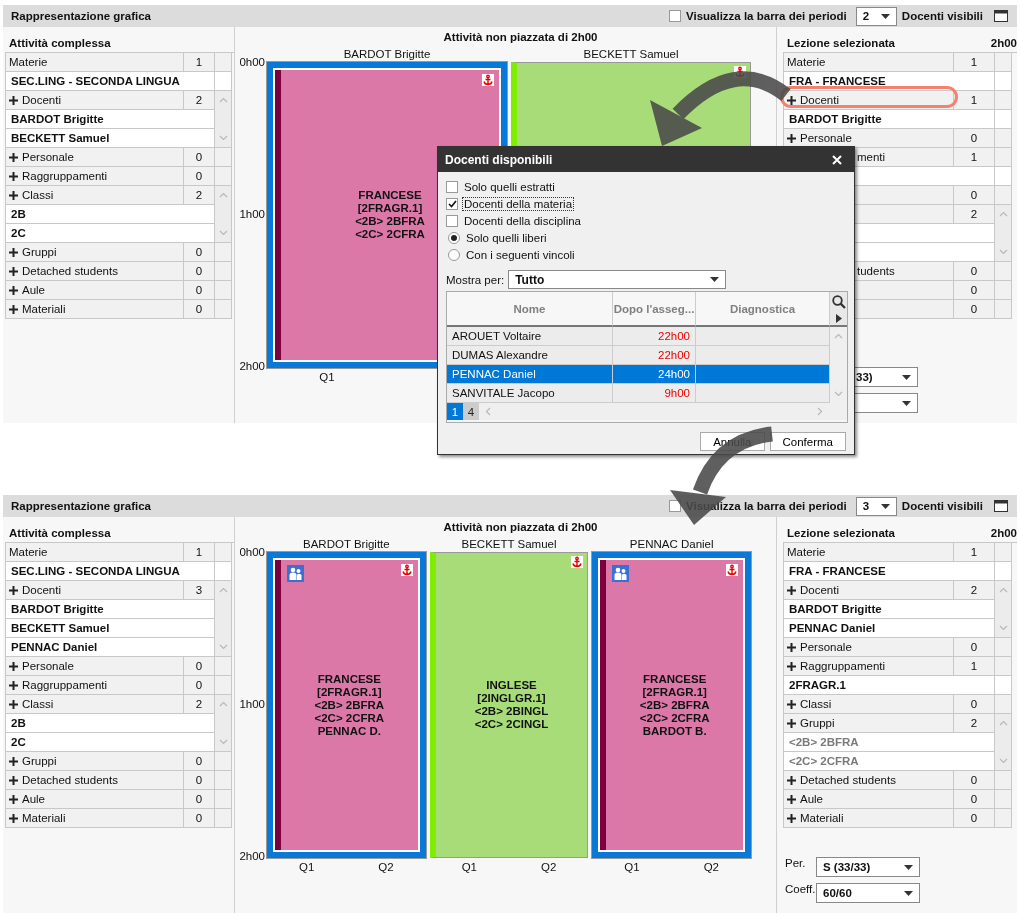  Describe the element at coordinates (838, 301) in the screenshot. I see `search-icon` at that location.